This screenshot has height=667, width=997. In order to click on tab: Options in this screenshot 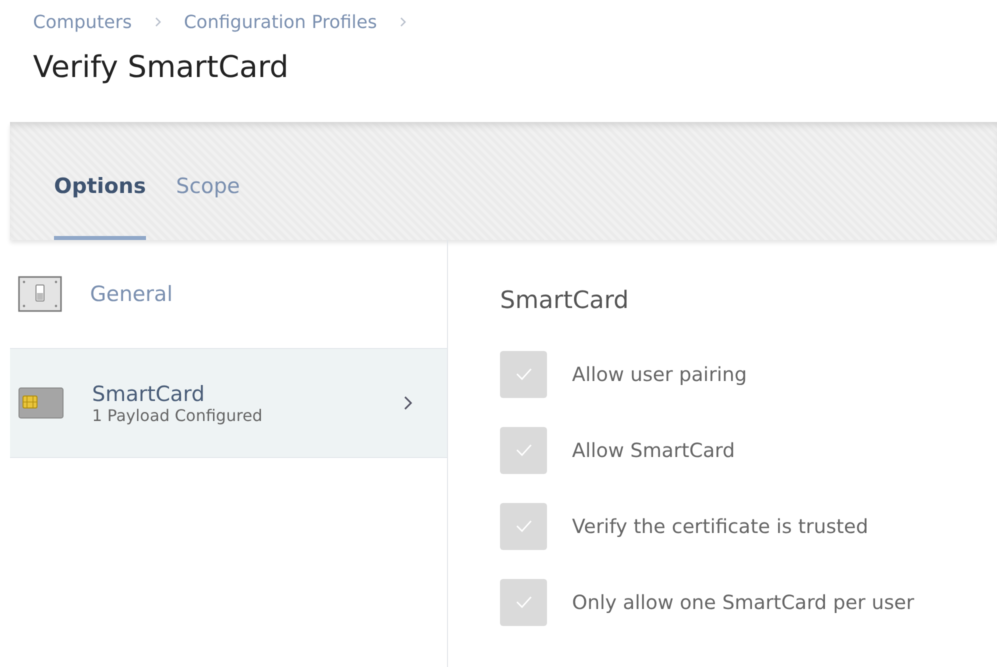, I will do `click(100, 207)`.